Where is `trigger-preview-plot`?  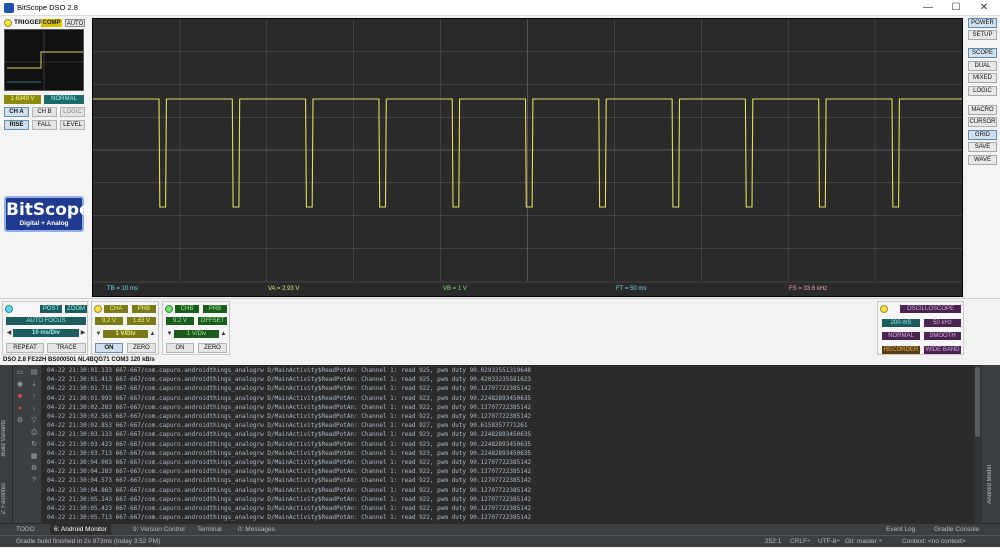 trigger-preview-plot is located at coordinates (44, 60).